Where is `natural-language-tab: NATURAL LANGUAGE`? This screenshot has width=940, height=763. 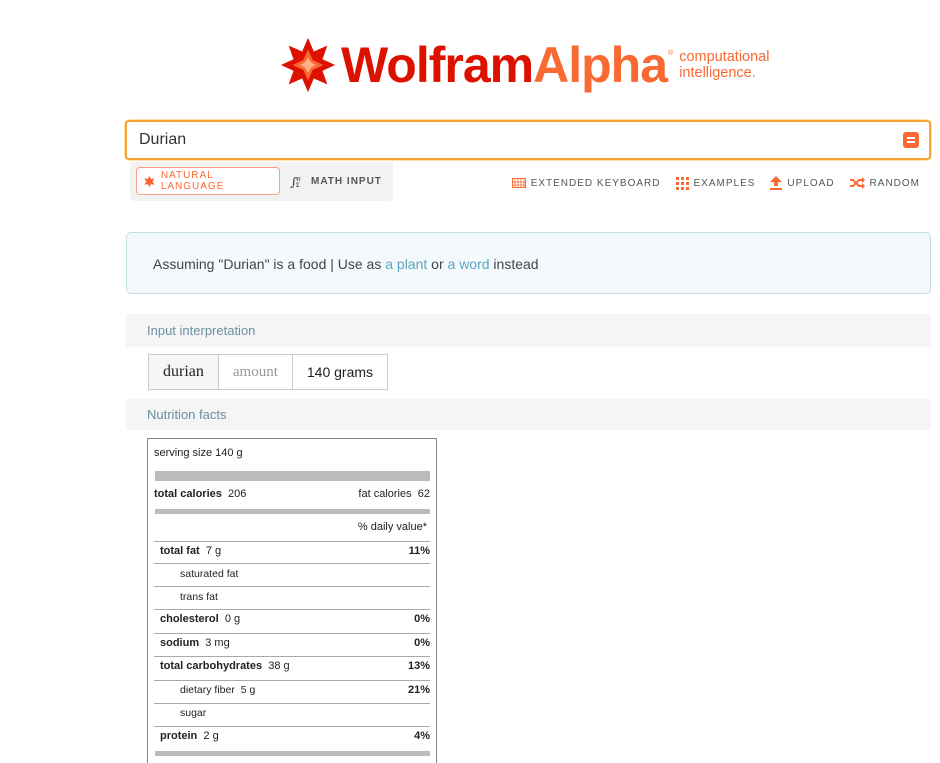
natural-language-tab: NATURAL LANGUAGE is located at coordinates (208, 181).